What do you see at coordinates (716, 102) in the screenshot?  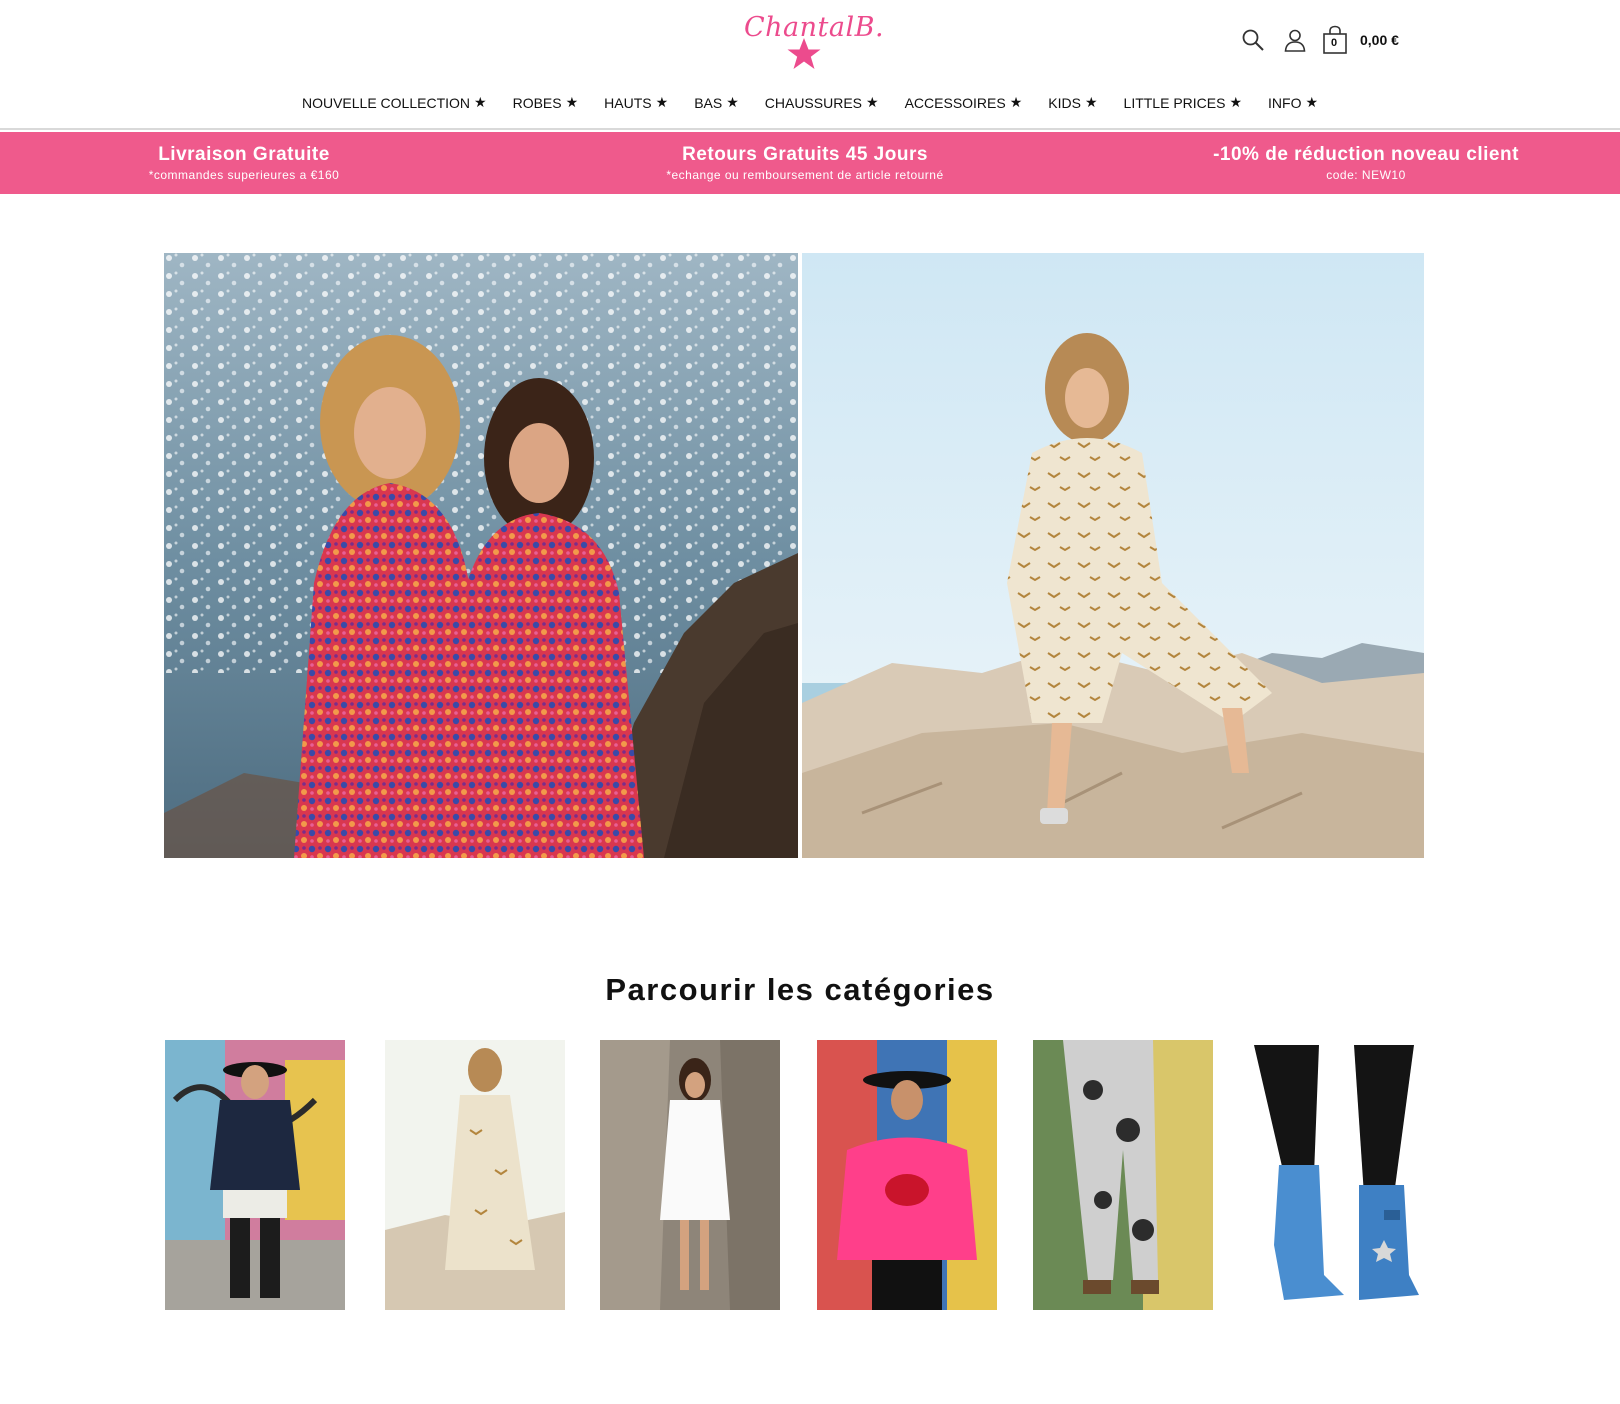 I see `nav-item-bas: BAS ★` at bounding box center [716, 102].